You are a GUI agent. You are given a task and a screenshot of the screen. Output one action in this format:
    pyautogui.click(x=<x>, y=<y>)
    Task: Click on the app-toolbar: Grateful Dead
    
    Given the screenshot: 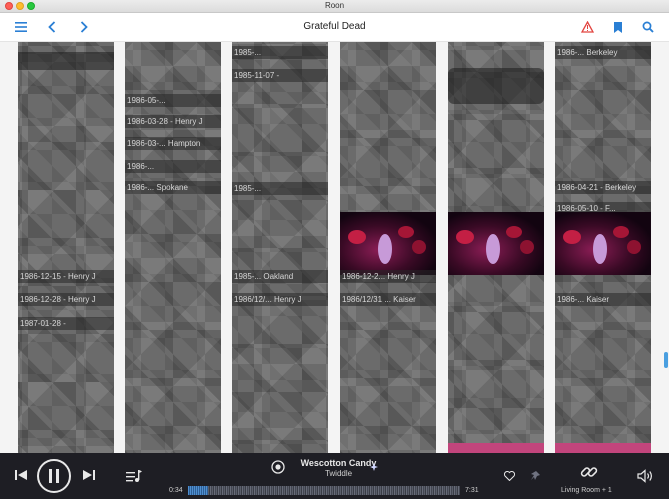 What is the action you would take?
    pyautogui.click(x=334, y=27)
    